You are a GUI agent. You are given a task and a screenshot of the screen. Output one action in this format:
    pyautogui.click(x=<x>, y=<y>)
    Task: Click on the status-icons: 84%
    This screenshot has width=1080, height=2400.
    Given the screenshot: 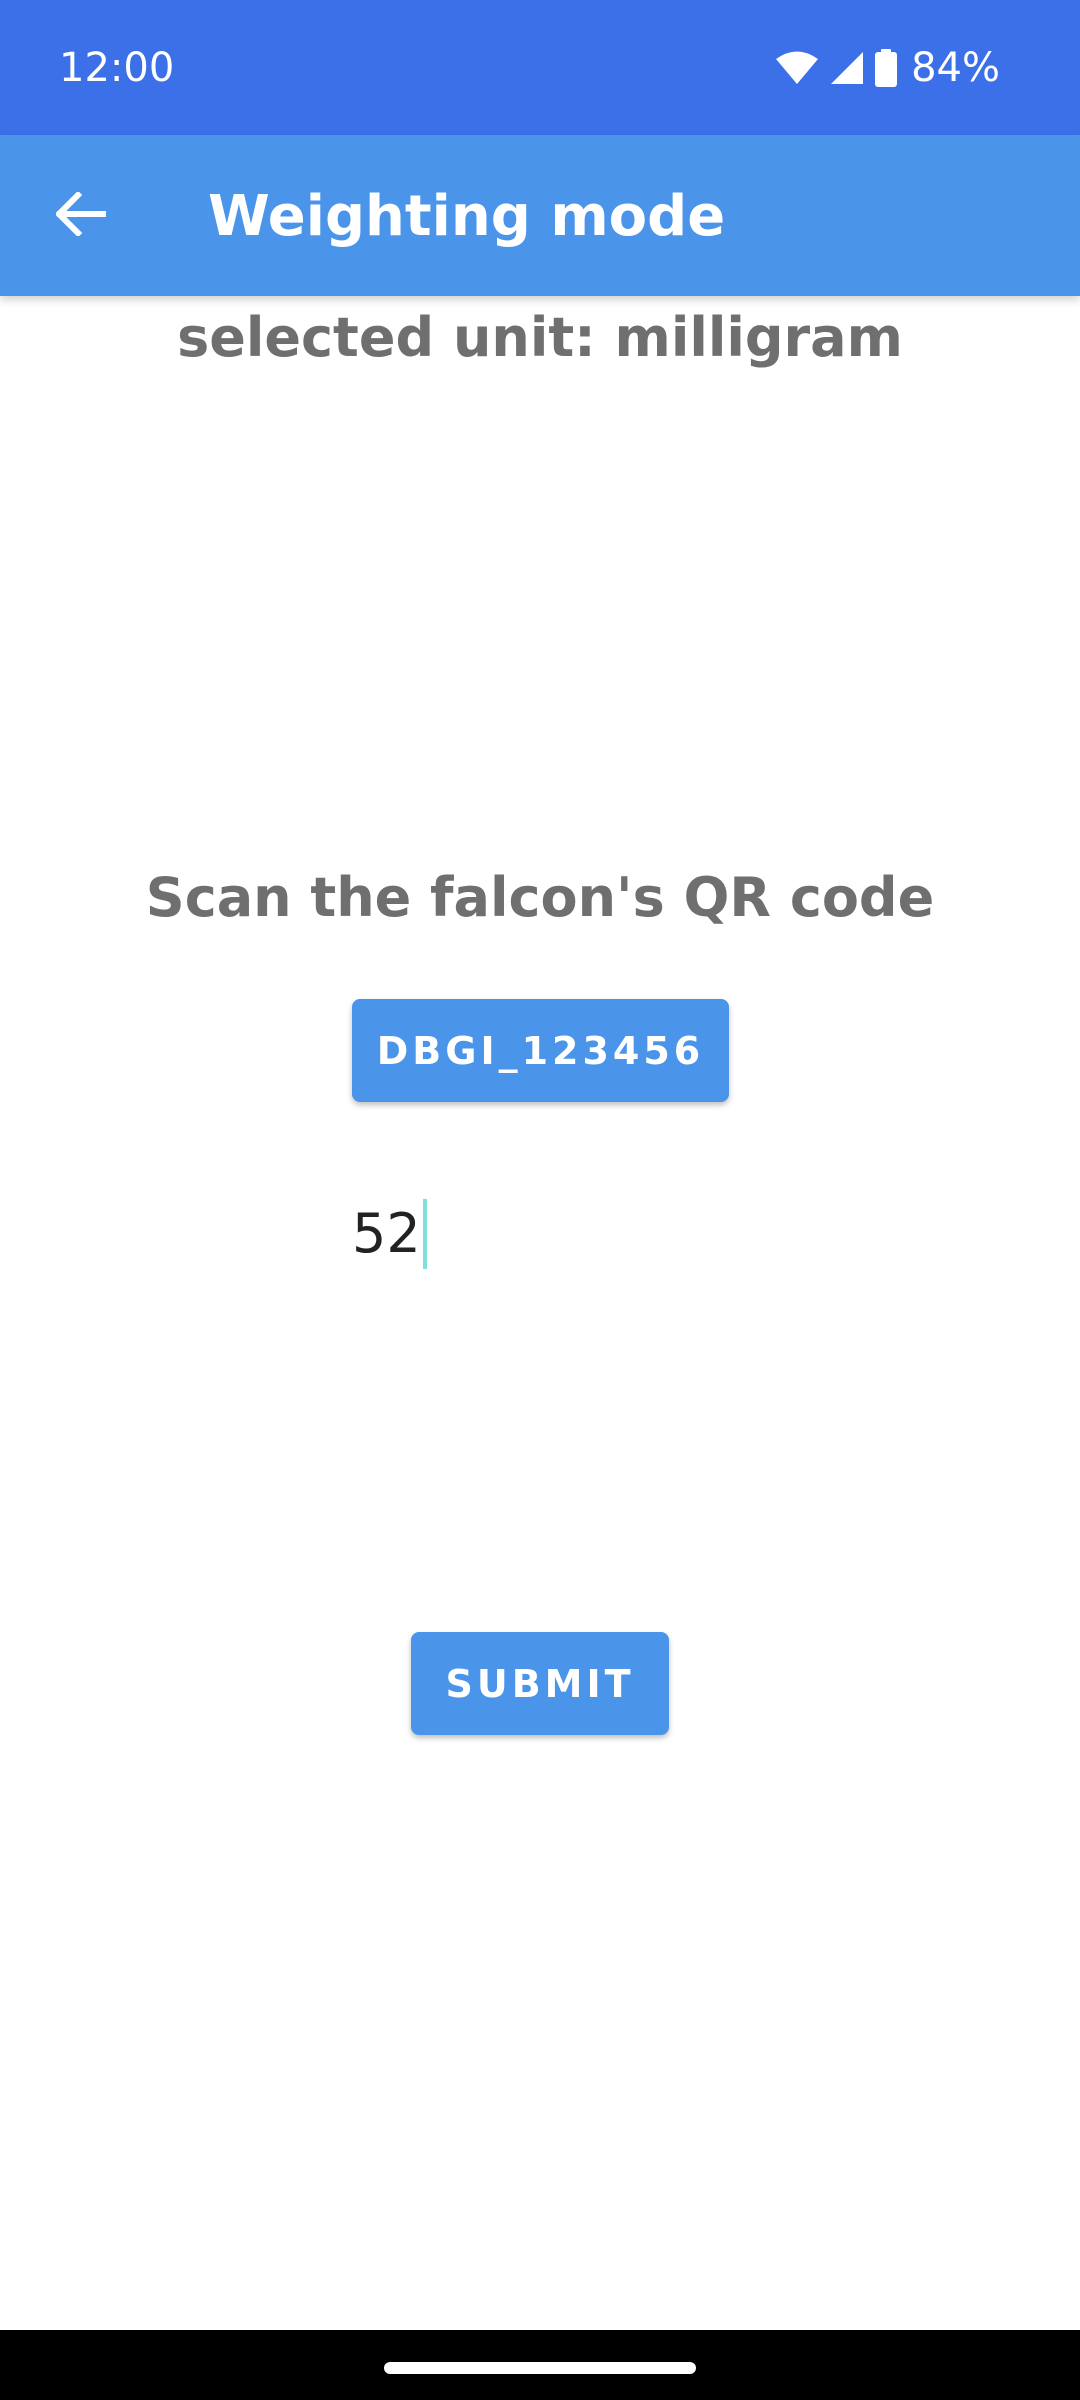 What is the action you would take?
    pyautogui.click(x=887, y=68)
    